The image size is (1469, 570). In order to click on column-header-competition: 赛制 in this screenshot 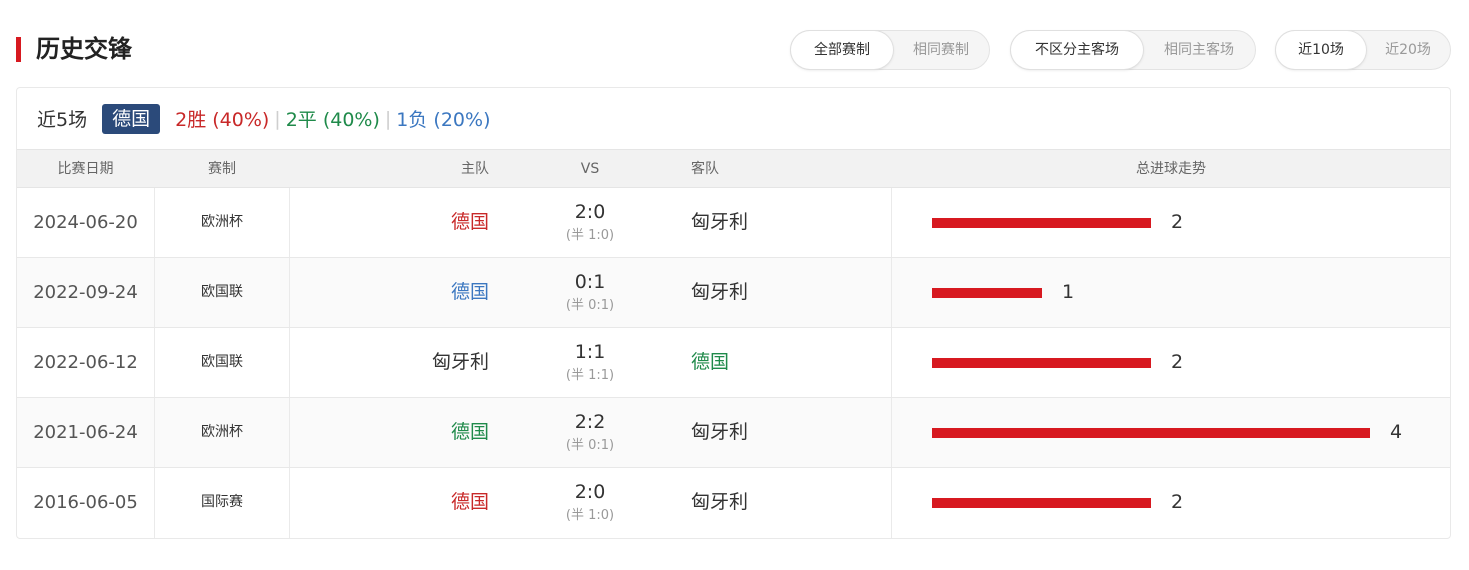, I will do `click(222, 169)`.